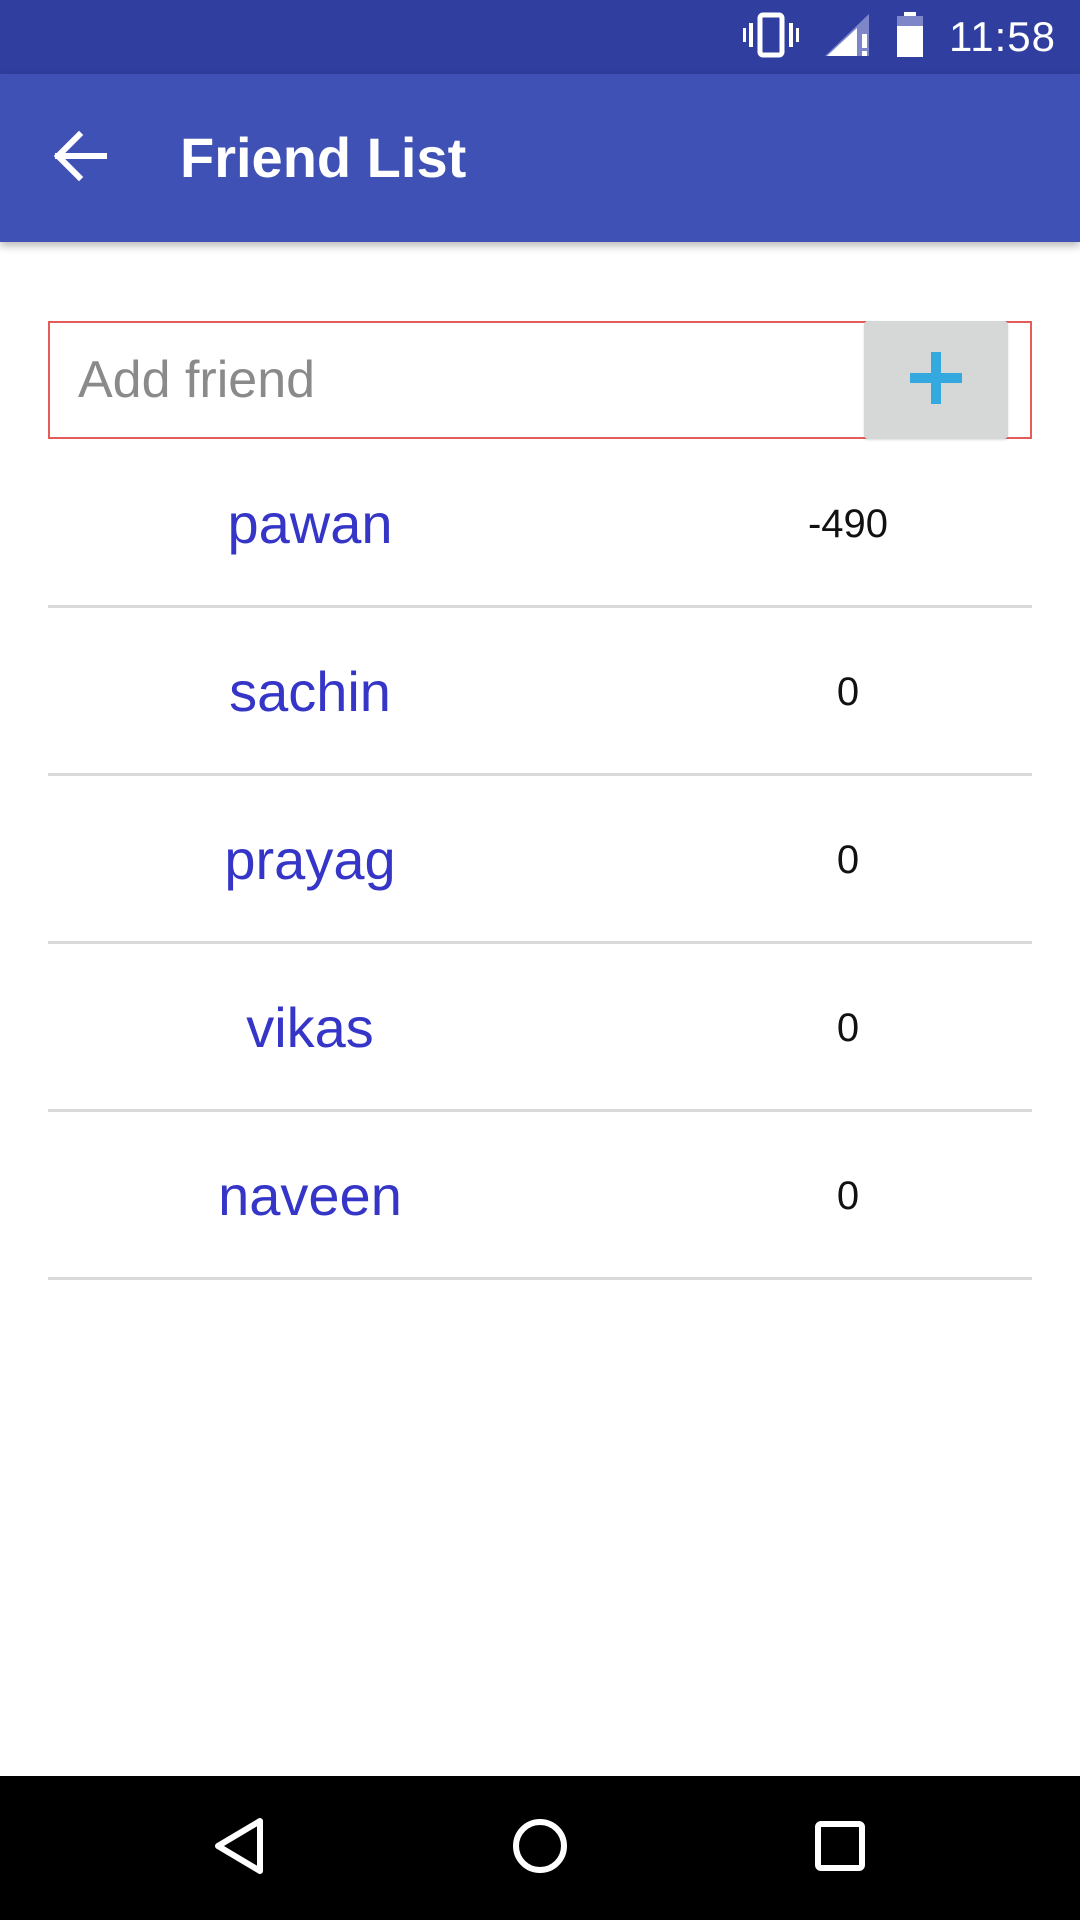 This screenshot has width=1080, height=1920. What do you see at coordinates (310, 523) in the screenshot?
I see `friend-name: pawan` at bounding box center [310, 523].